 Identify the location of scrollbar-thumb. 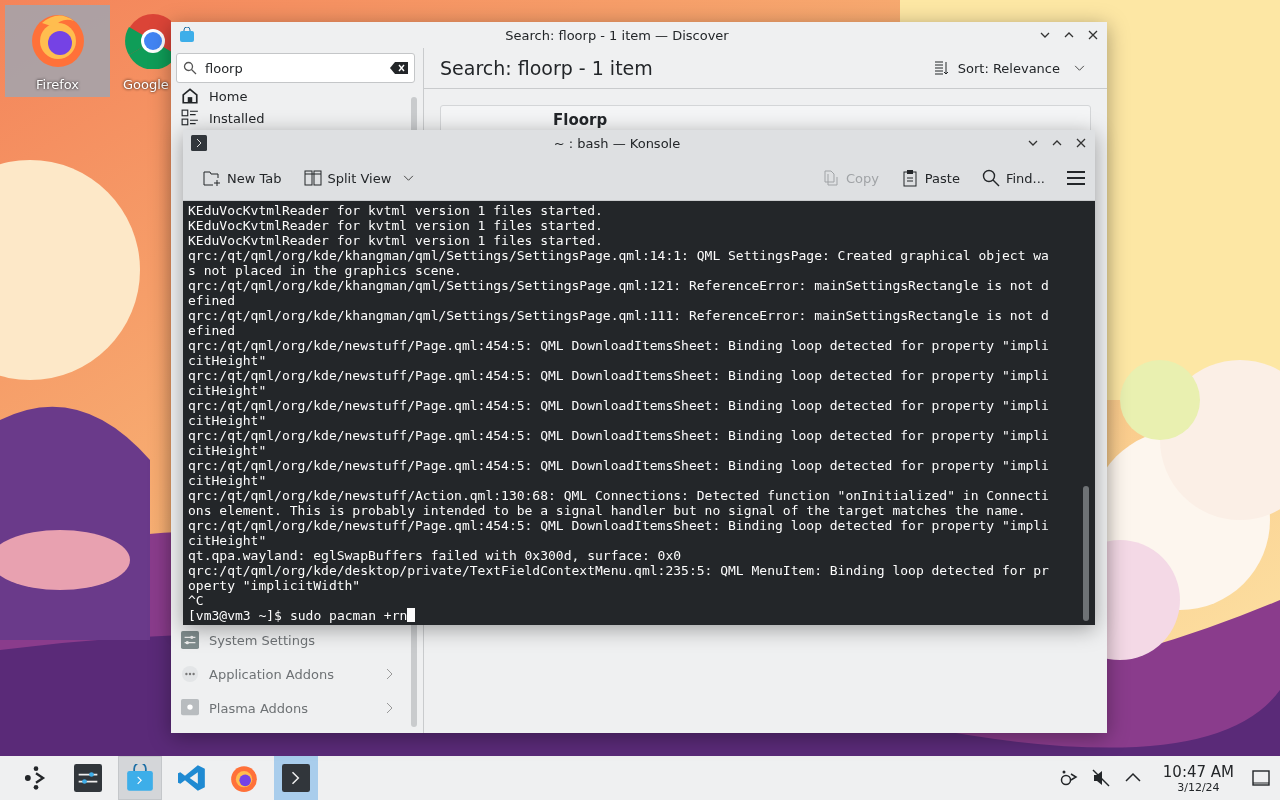
(1086, 553).